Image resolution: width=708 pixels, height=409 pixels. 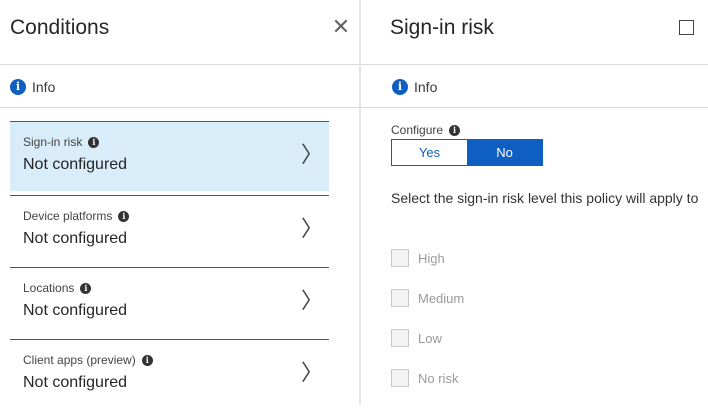 I want to click on risk-option-label: High, so click(x=431, y=258).